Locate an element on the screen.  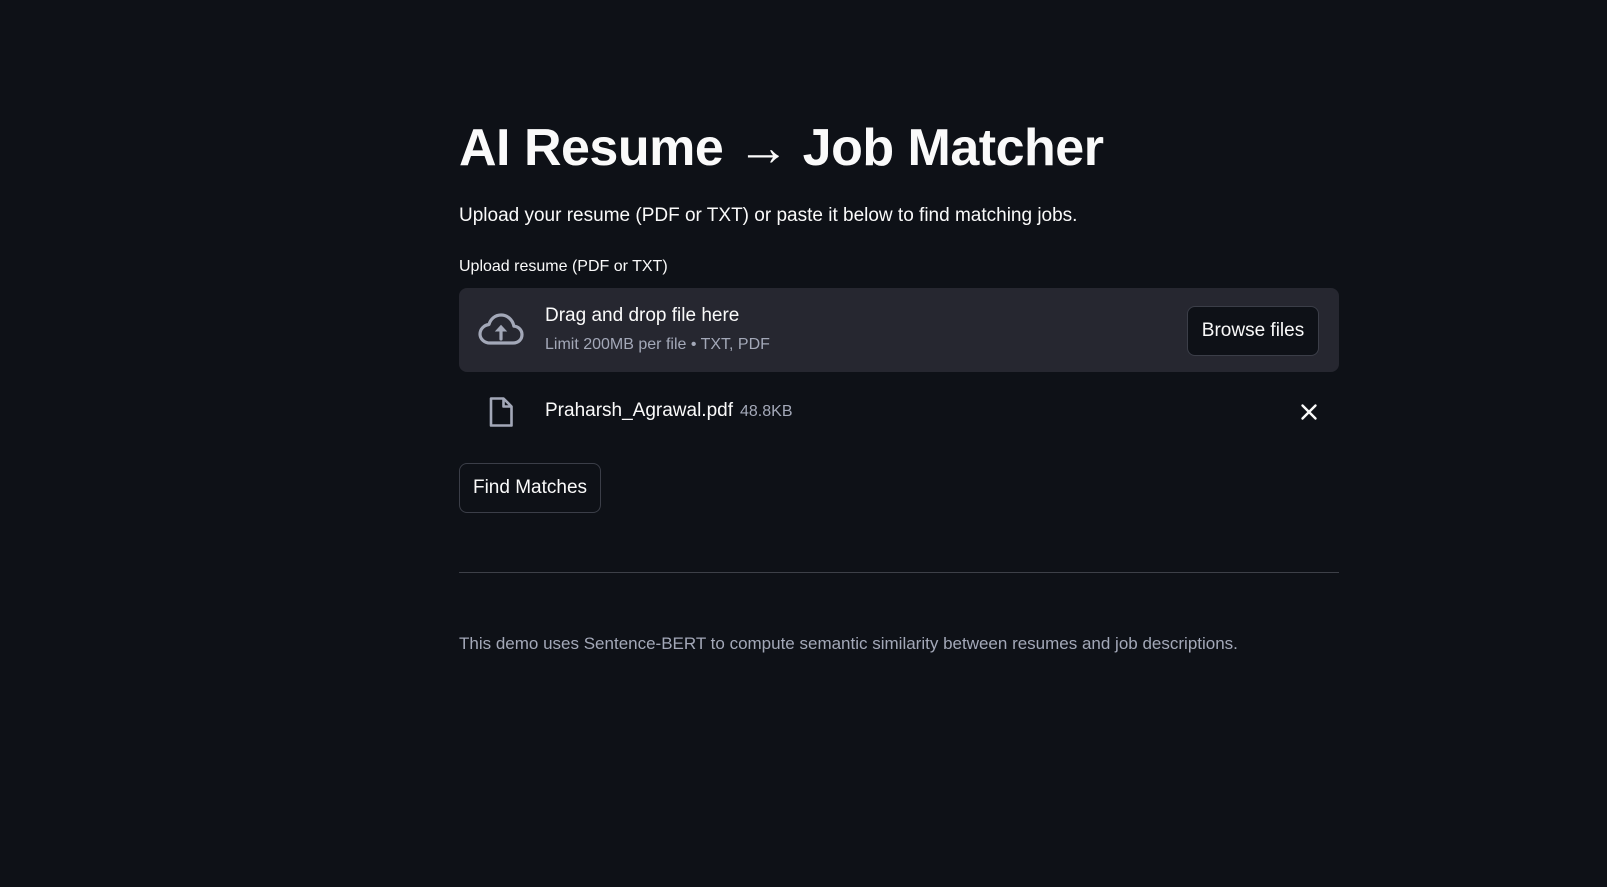
dropzone-limit-text: Limit 200MB per file • TXT, PDF is located at coordinates (657, 344).